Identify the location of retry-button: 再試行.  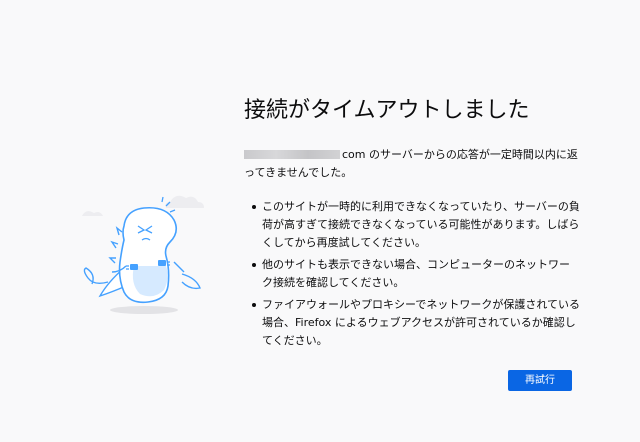
(540, 380).